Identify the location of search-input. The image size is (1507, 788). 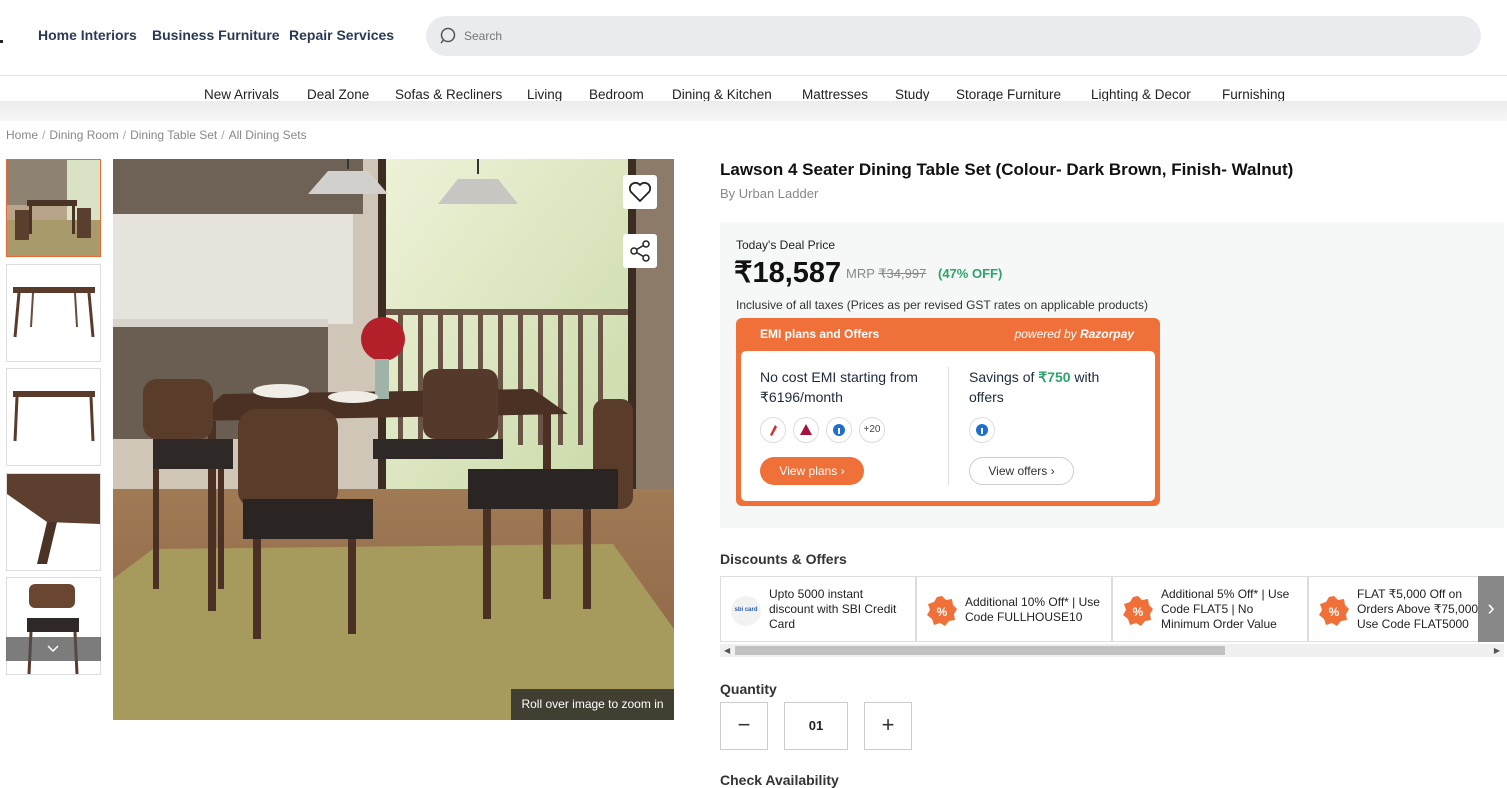
(954, 36).